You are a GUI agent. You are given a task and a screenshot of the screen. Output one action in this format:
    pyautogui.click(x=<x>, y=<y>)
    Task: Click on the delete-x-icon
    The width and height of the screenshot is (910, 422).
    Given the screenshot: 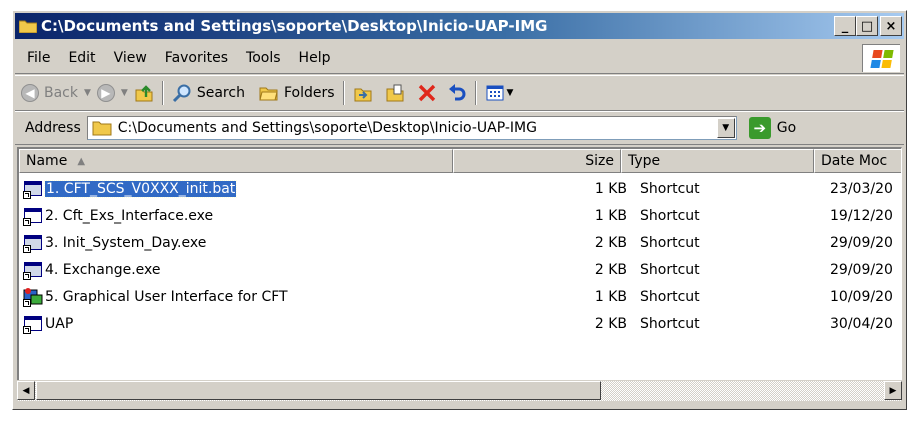 What is the action you would take?
    pyautogui.click(x=426, y=93)
    